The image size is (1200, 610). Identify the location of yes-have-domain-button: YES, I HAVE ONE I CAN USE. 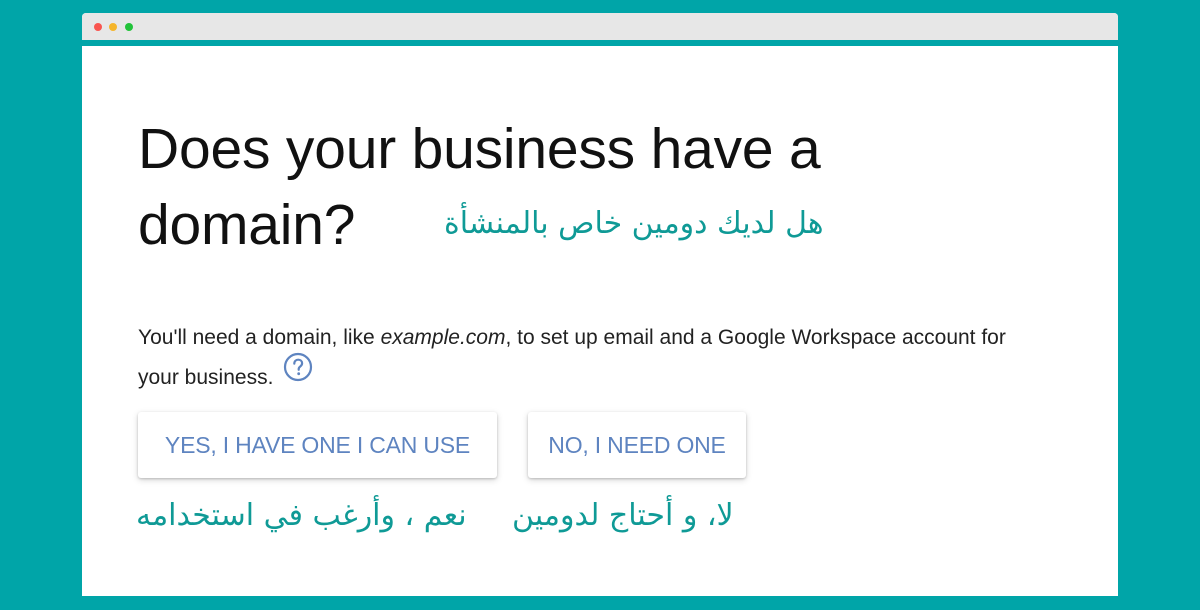
(317, 445).